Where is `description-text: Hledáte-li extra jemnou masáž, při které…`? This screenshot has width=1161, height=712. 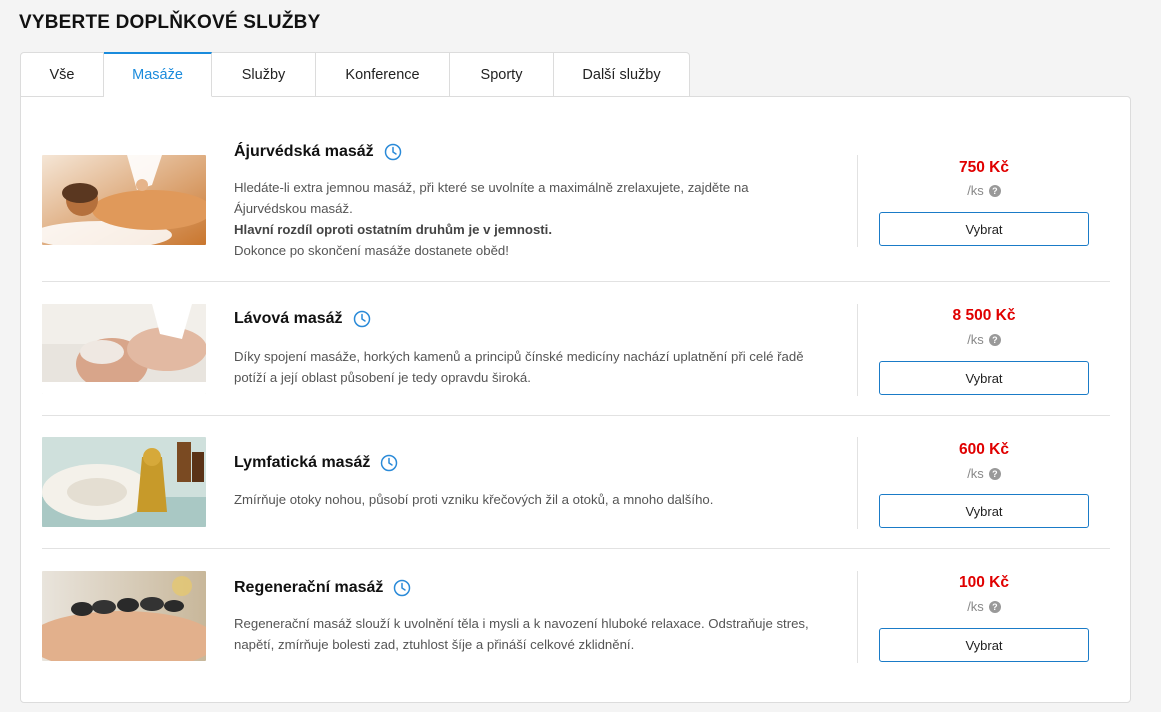 description-text: Hledáte-li extra jemnou masáž, při které… is located at coordinates (491, 198).